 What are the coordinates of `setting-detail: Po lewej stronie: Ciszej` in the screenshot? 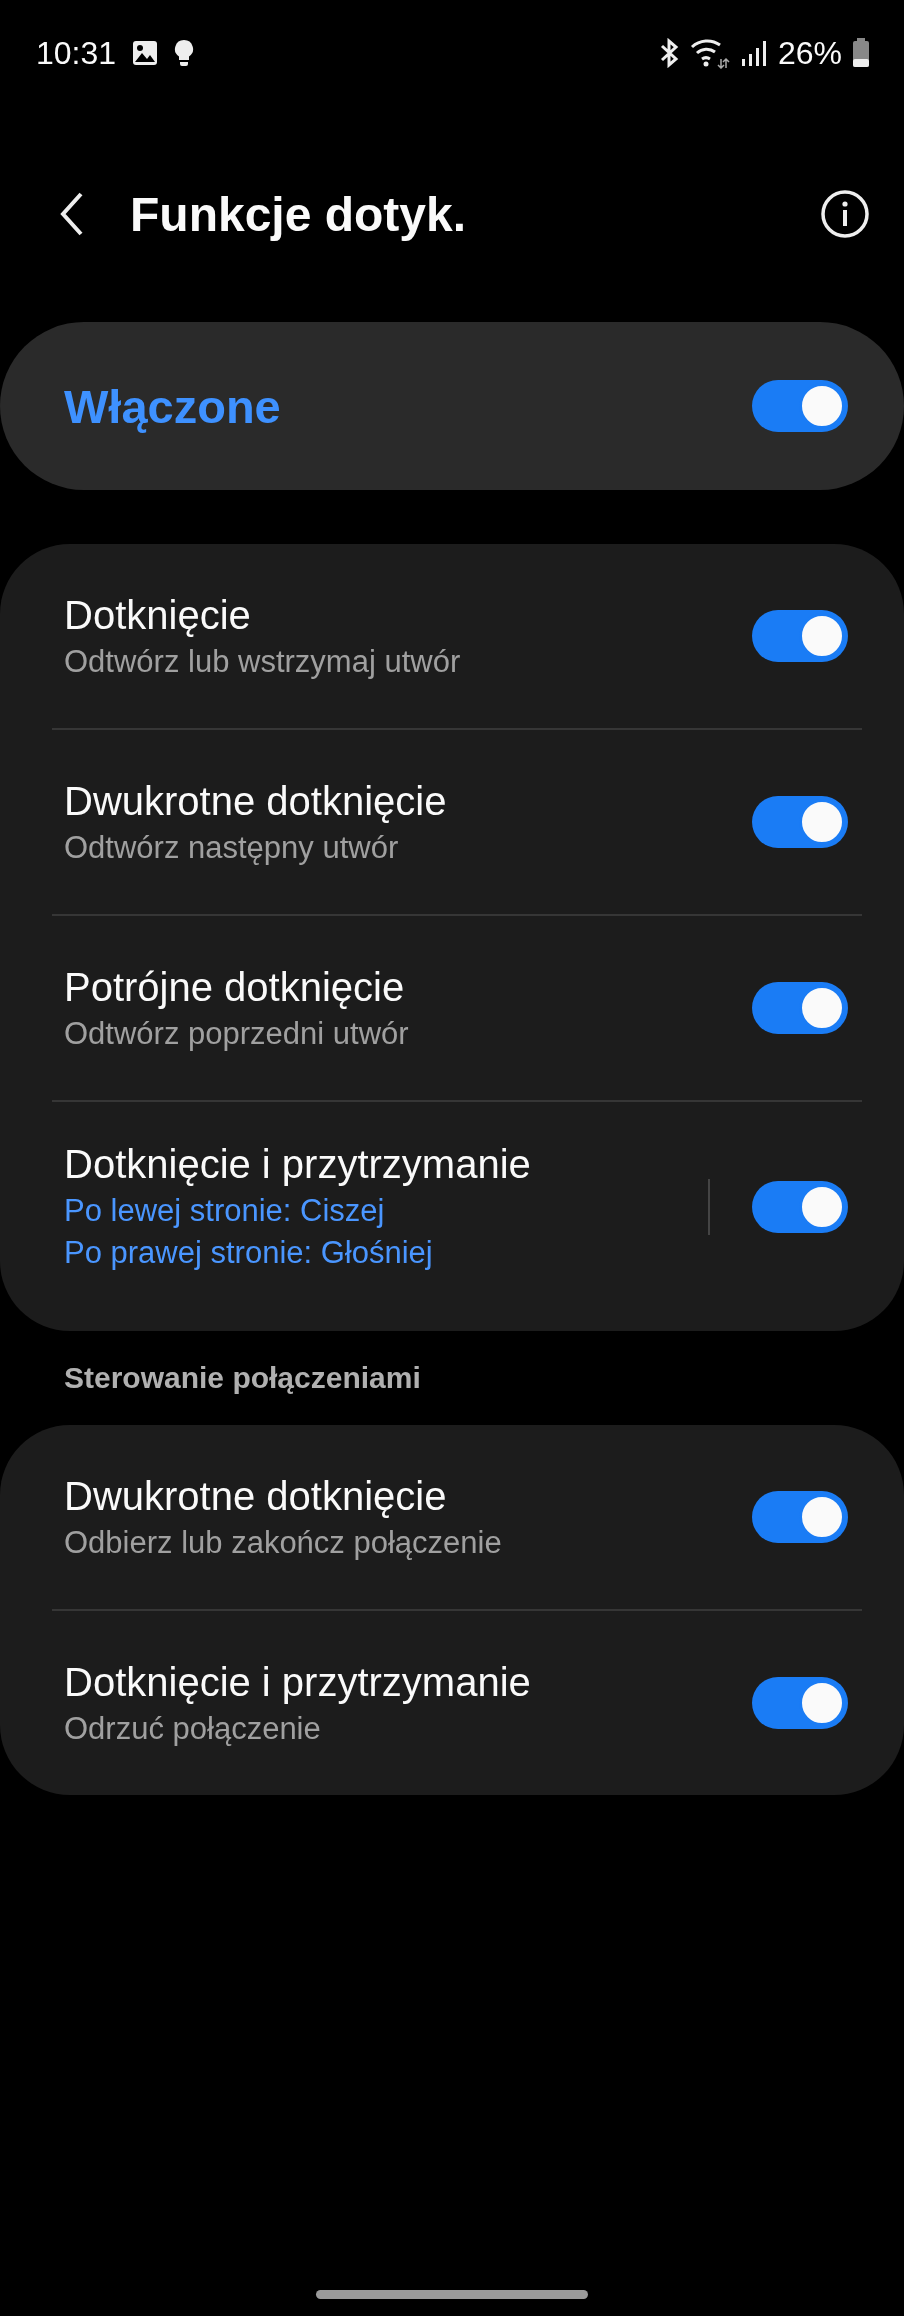 It's located at (225, 1211).